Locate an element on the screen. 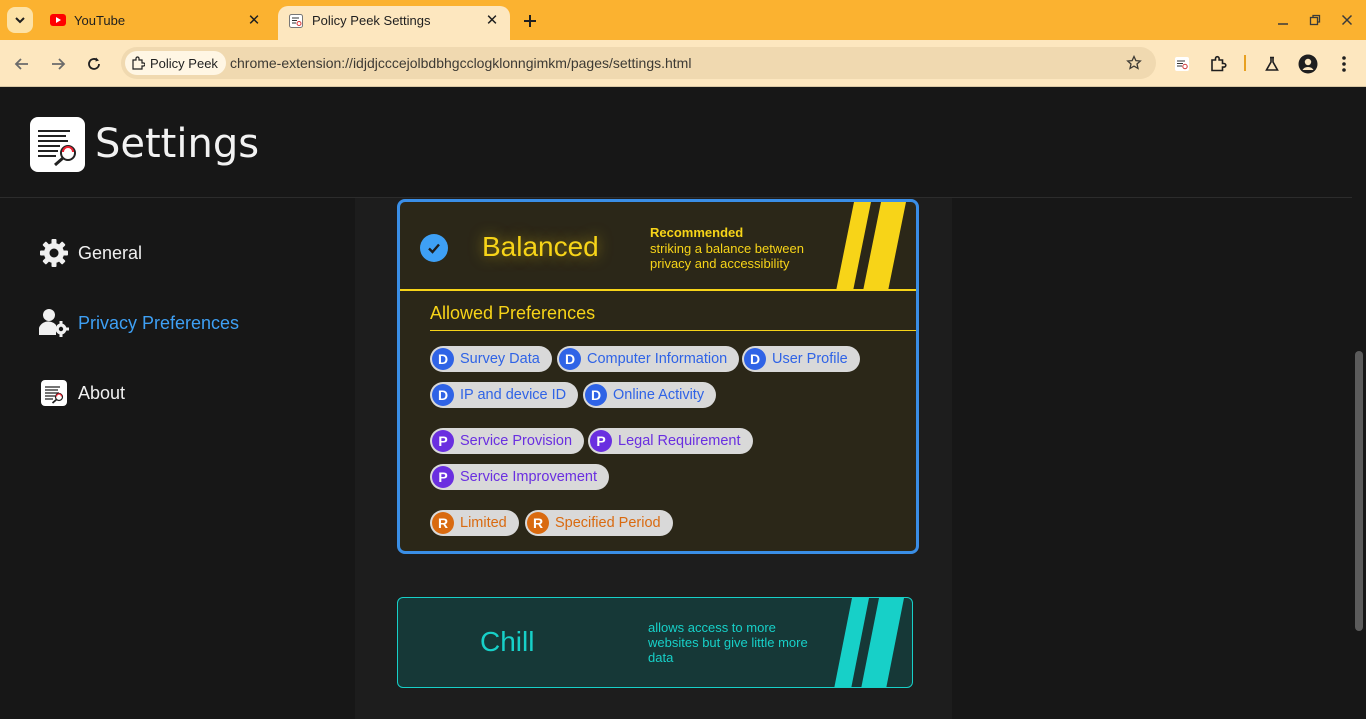 The width and height of the screenshot is (1366, 719). pref-pill-legal-requirement: P Legal Requirement is located at coordinates (670, 441).